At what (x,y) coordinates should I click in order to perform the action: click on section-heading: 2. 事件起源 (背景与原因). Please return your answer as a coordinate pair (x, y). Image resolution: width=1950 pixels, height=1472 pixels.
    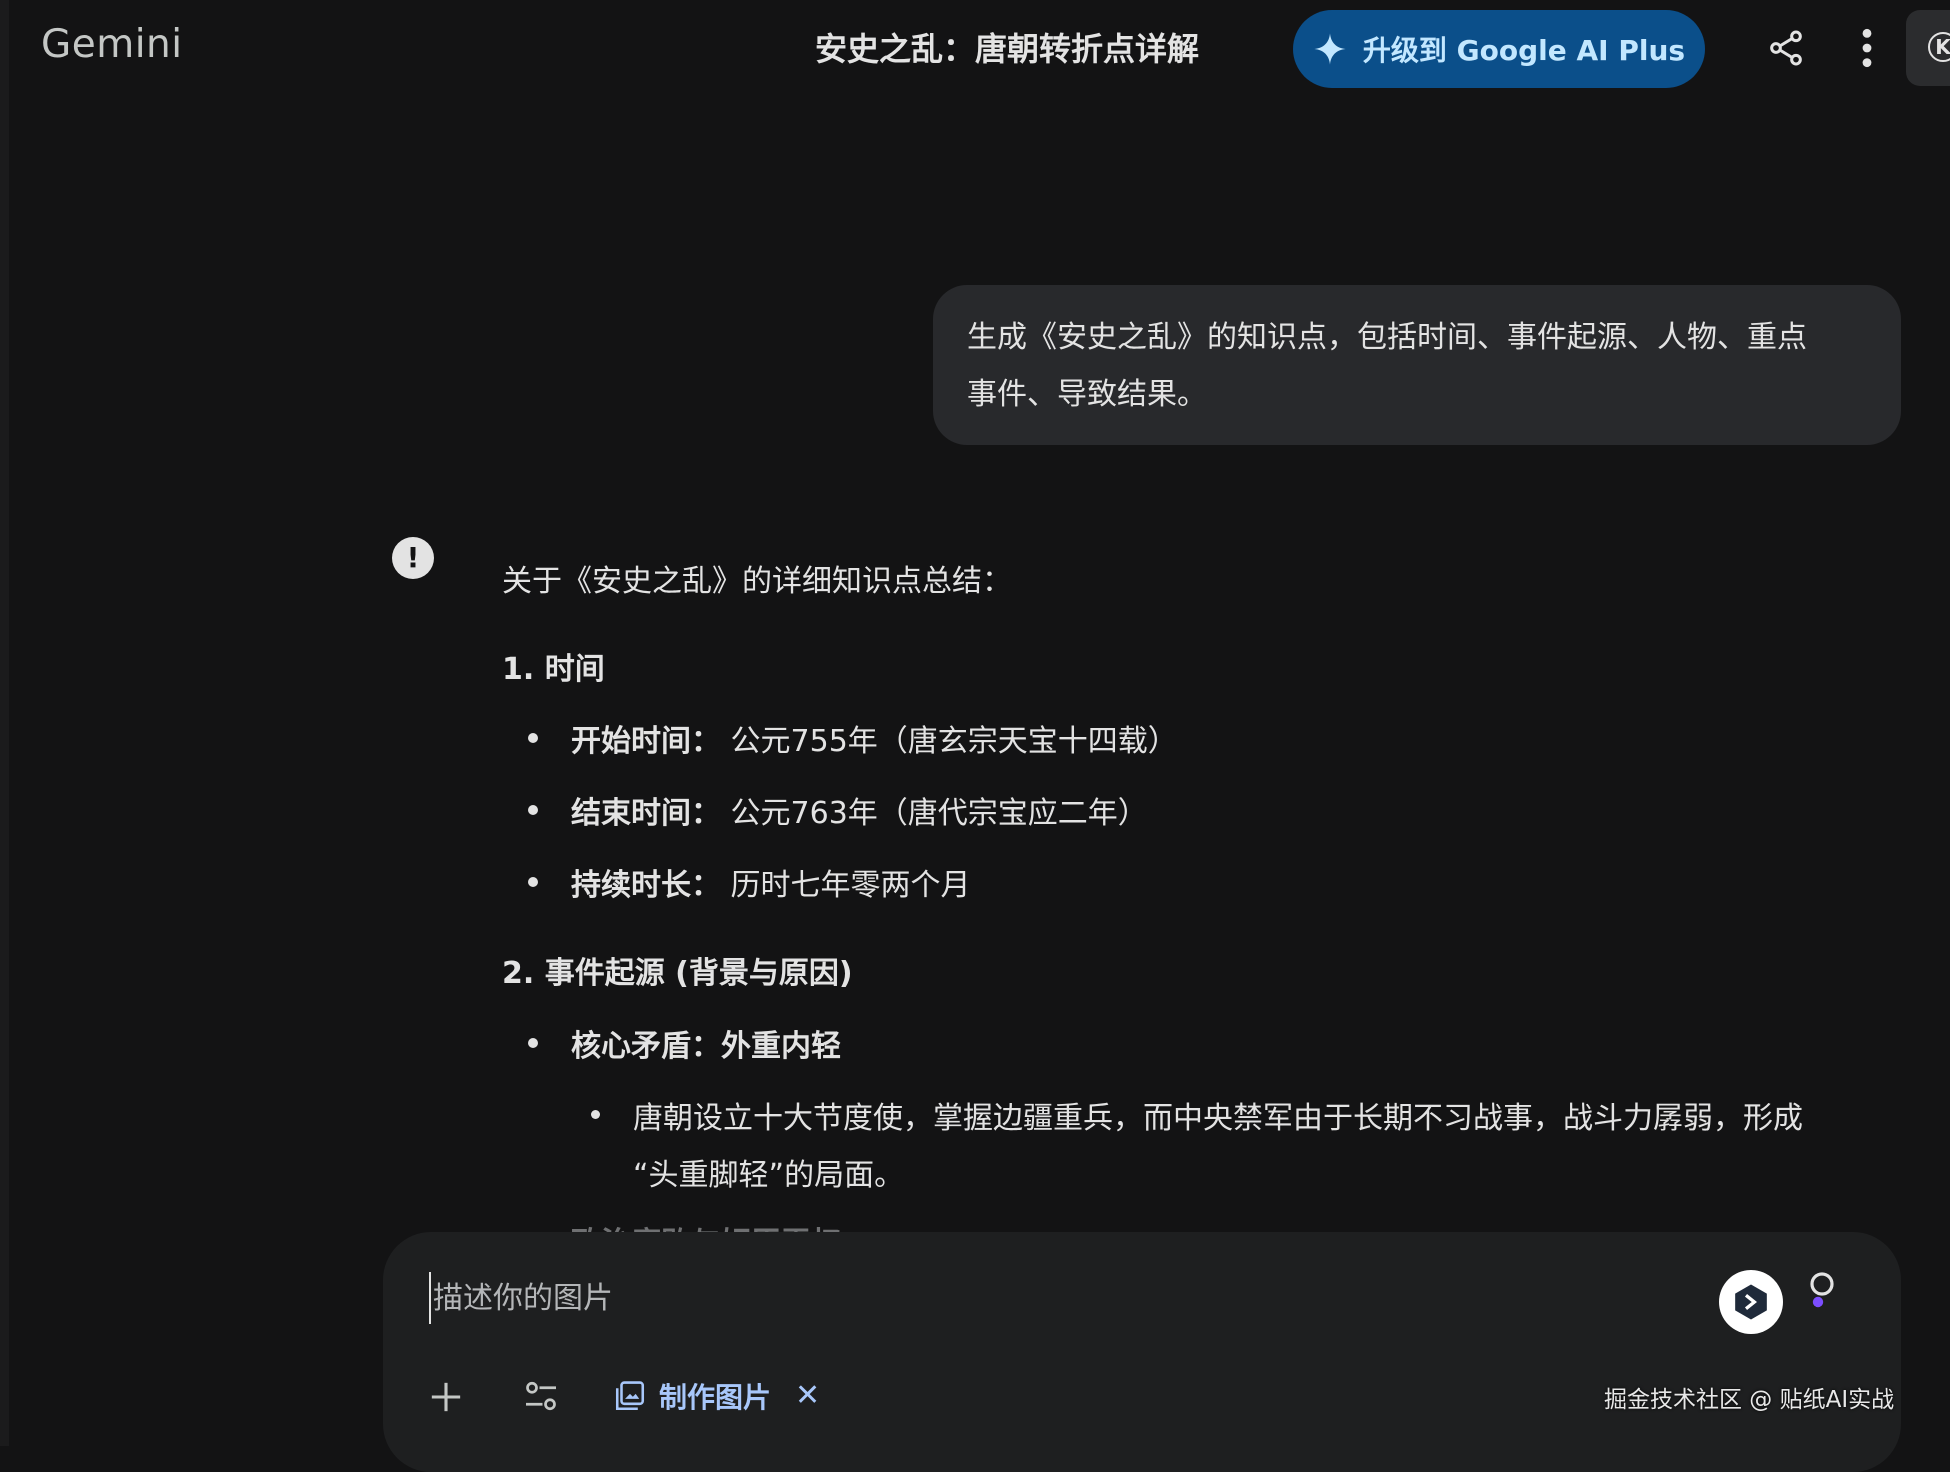
    Looking at the image, I should click on (677, 973).